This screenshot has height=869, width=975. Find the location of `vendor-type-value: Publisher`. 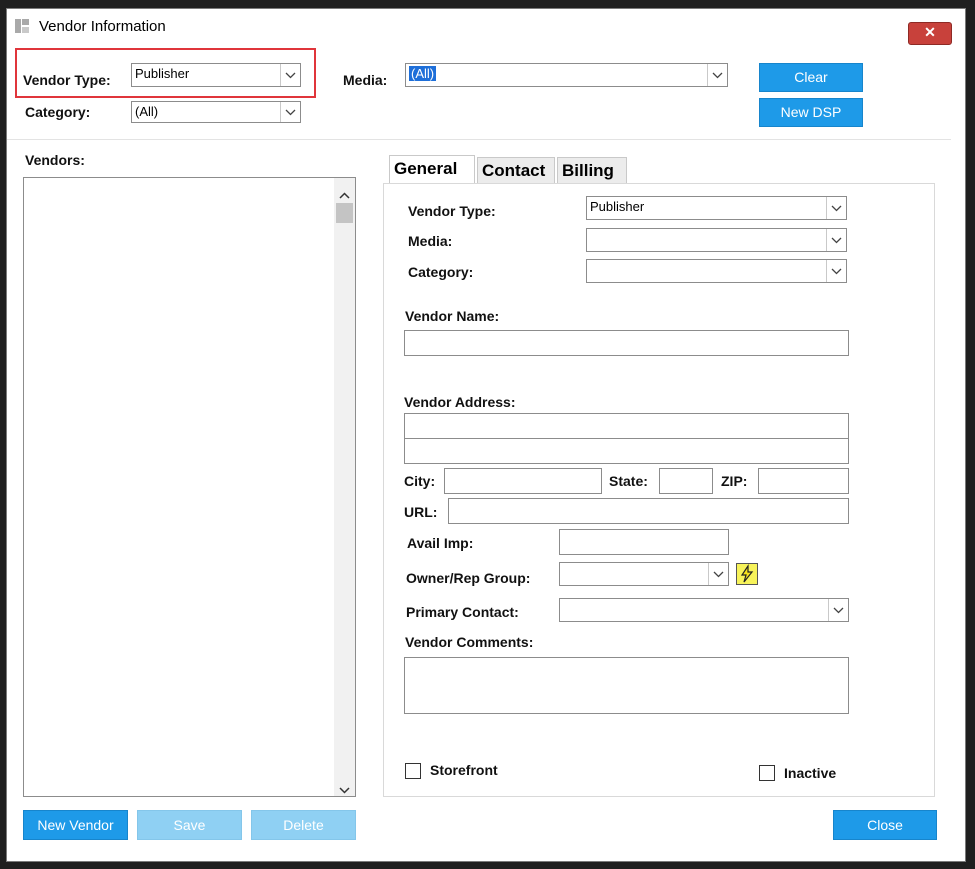

vendor-type-value: Publisher is located at coordinates (617, 206).